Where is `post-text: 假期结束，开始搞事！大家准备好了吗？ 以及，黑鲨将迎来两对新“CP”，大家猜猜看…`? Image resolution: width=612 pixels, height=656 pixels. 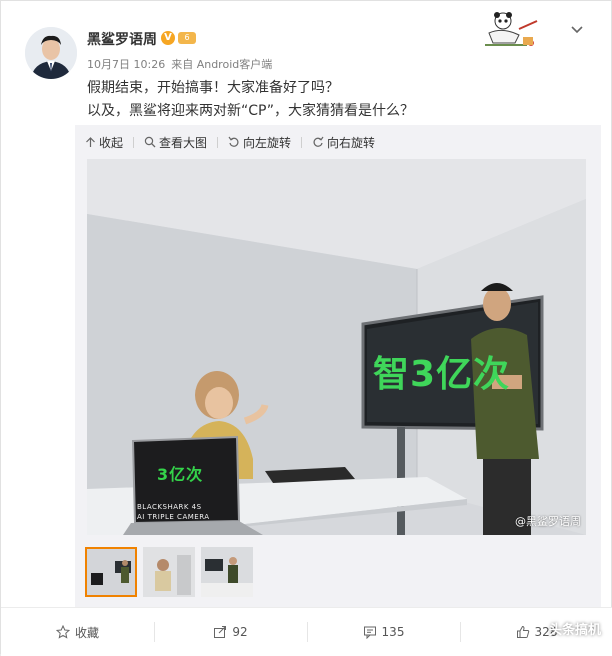 post-text: 假期结束，开始搞事！大家准备好了吗？ 以及，黑鲨将迎来两对新“CP”，大家猜猜看… is located at coordinates (337, 100).